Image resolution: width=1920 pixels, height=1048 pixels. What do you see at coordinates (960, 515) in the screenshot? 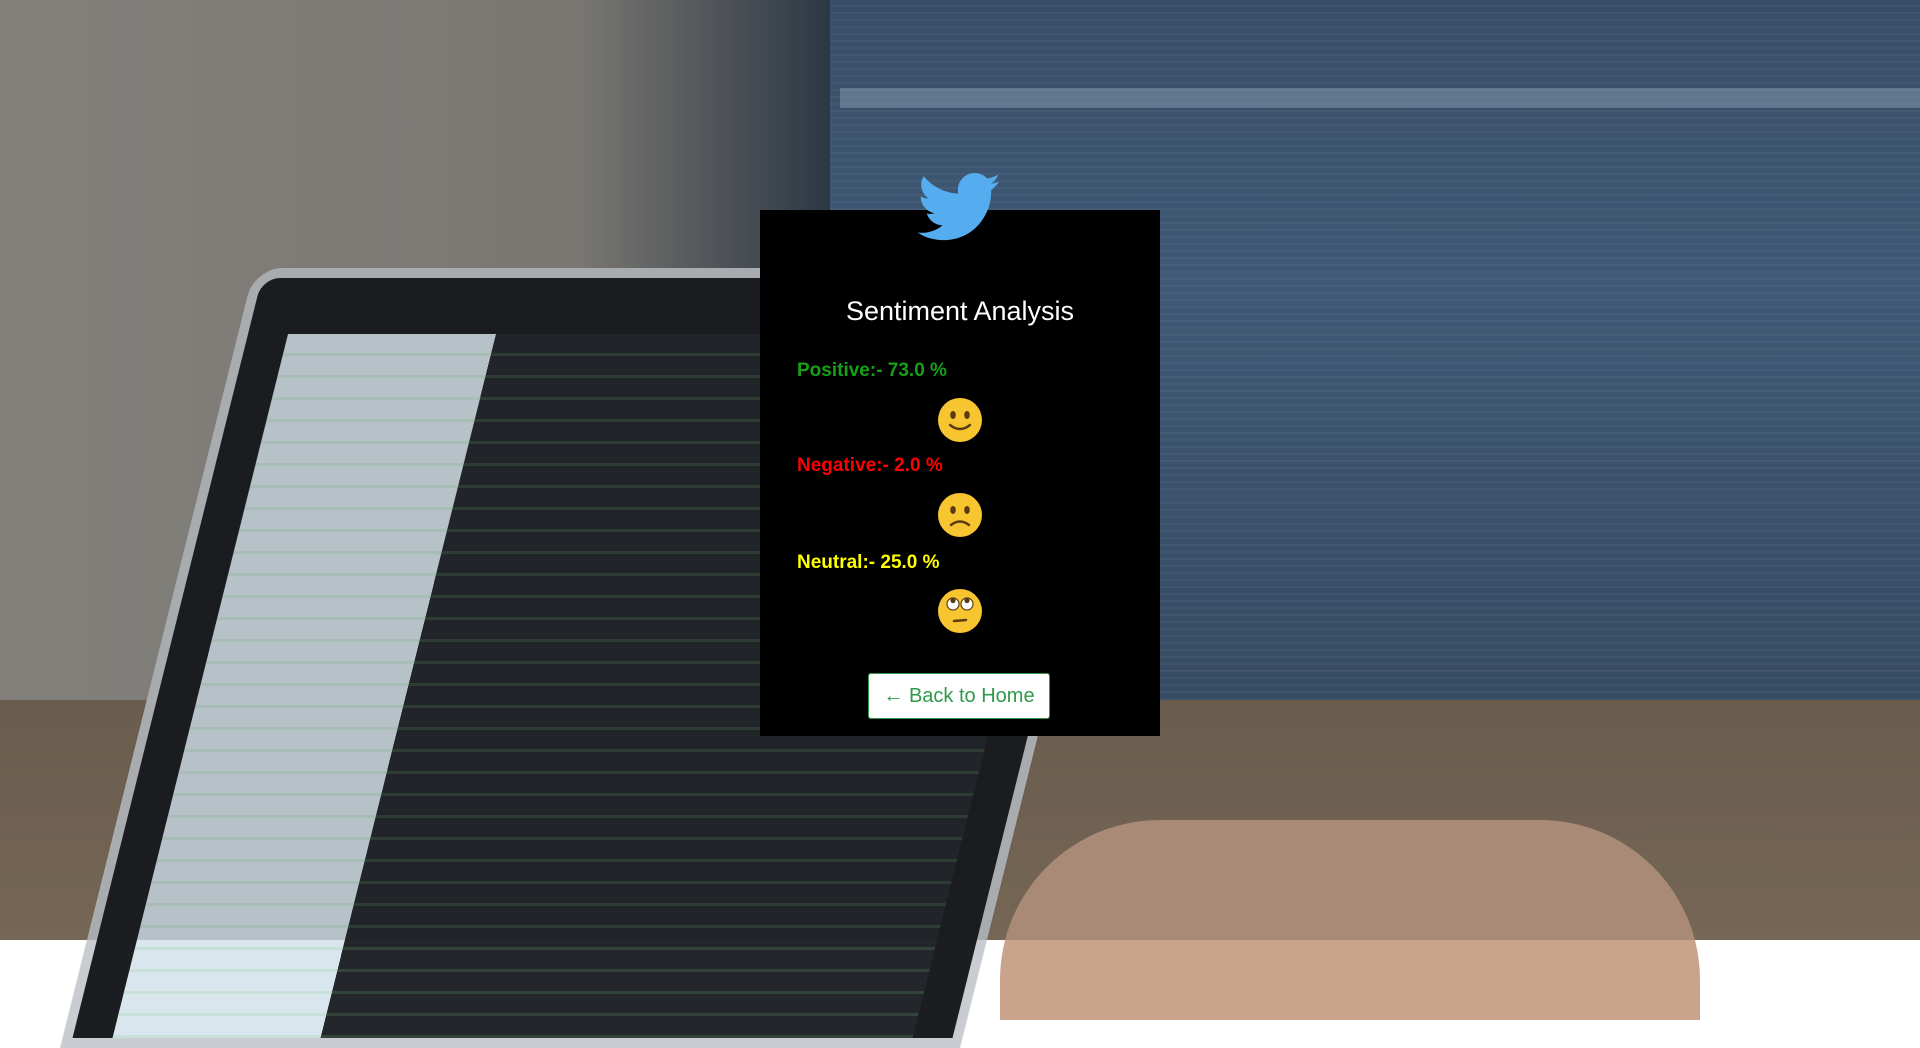
I see `frowning-face-icon` at bounding box center [960, 515].